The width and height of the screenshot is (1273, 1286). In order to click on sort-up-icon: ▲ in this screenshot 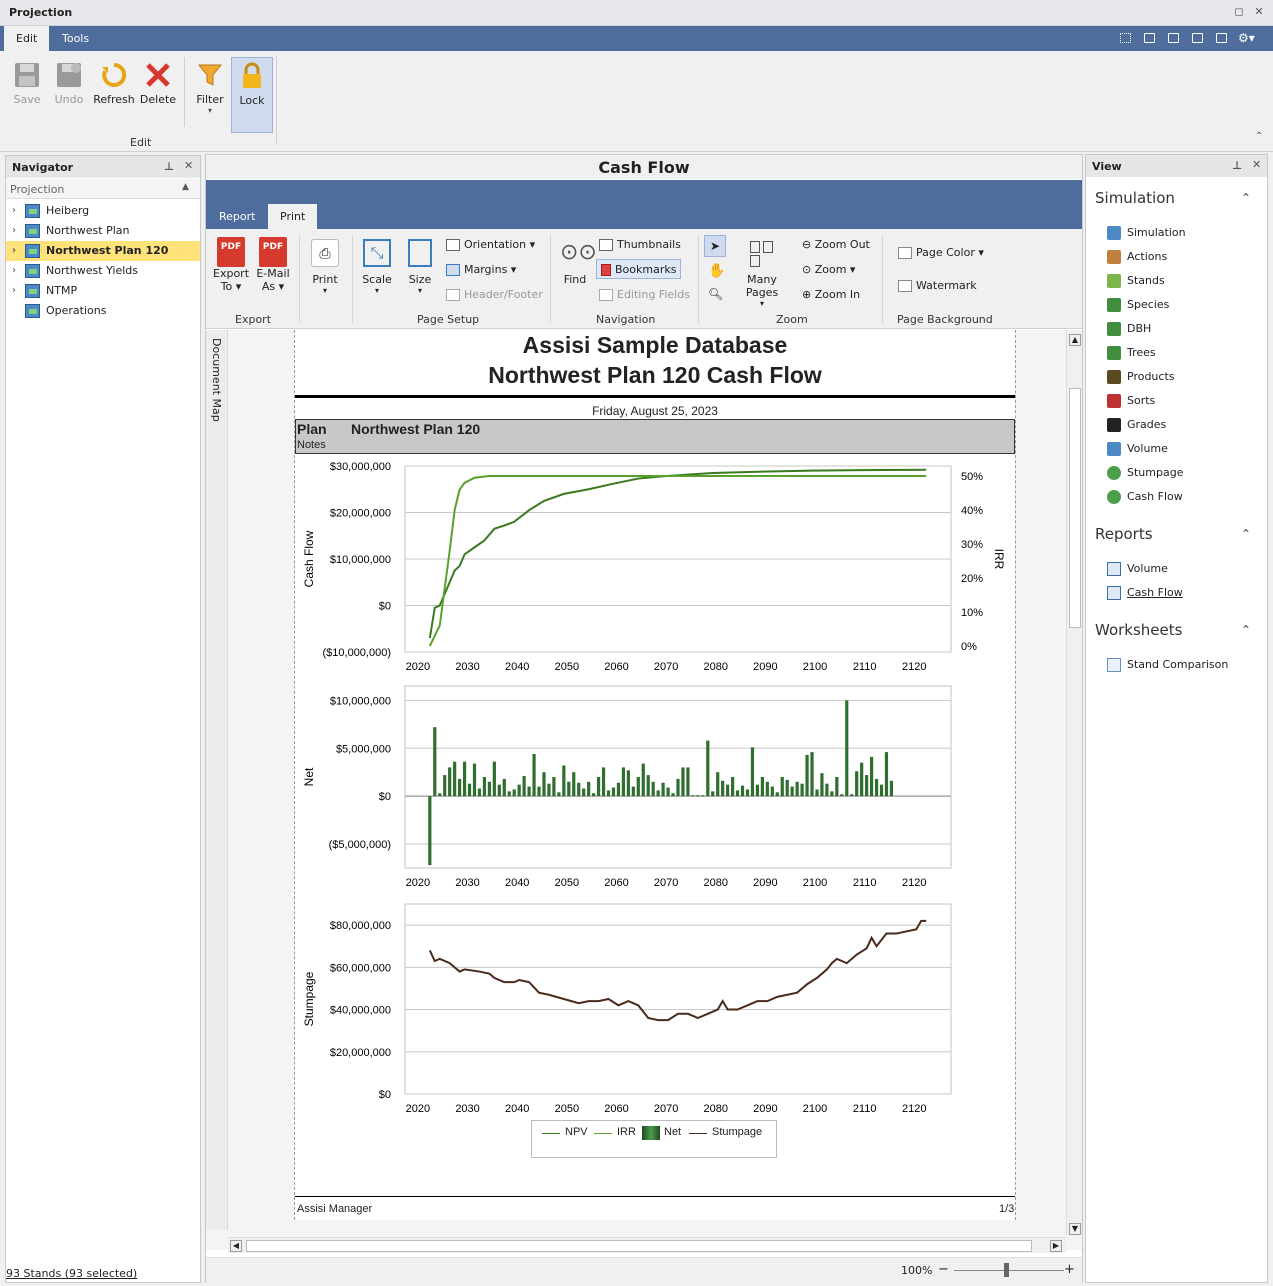, I will do `click(185, 187)`.